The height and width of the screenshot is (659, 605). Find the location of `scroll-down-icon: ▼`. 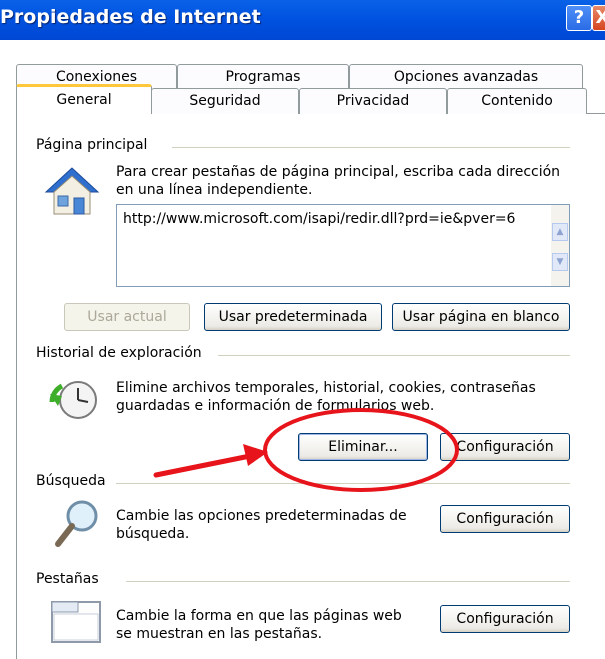

scroll-down-icon: ▼ is located at coordinates (560, 262).